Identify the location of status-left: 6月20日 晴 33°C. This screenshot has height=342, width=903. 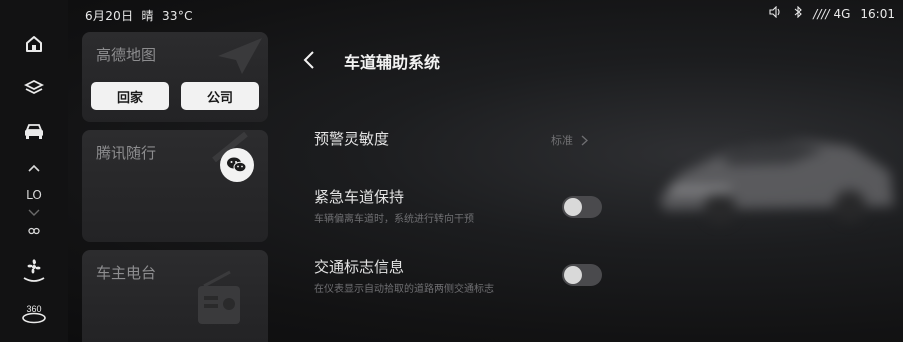
(139, 15).